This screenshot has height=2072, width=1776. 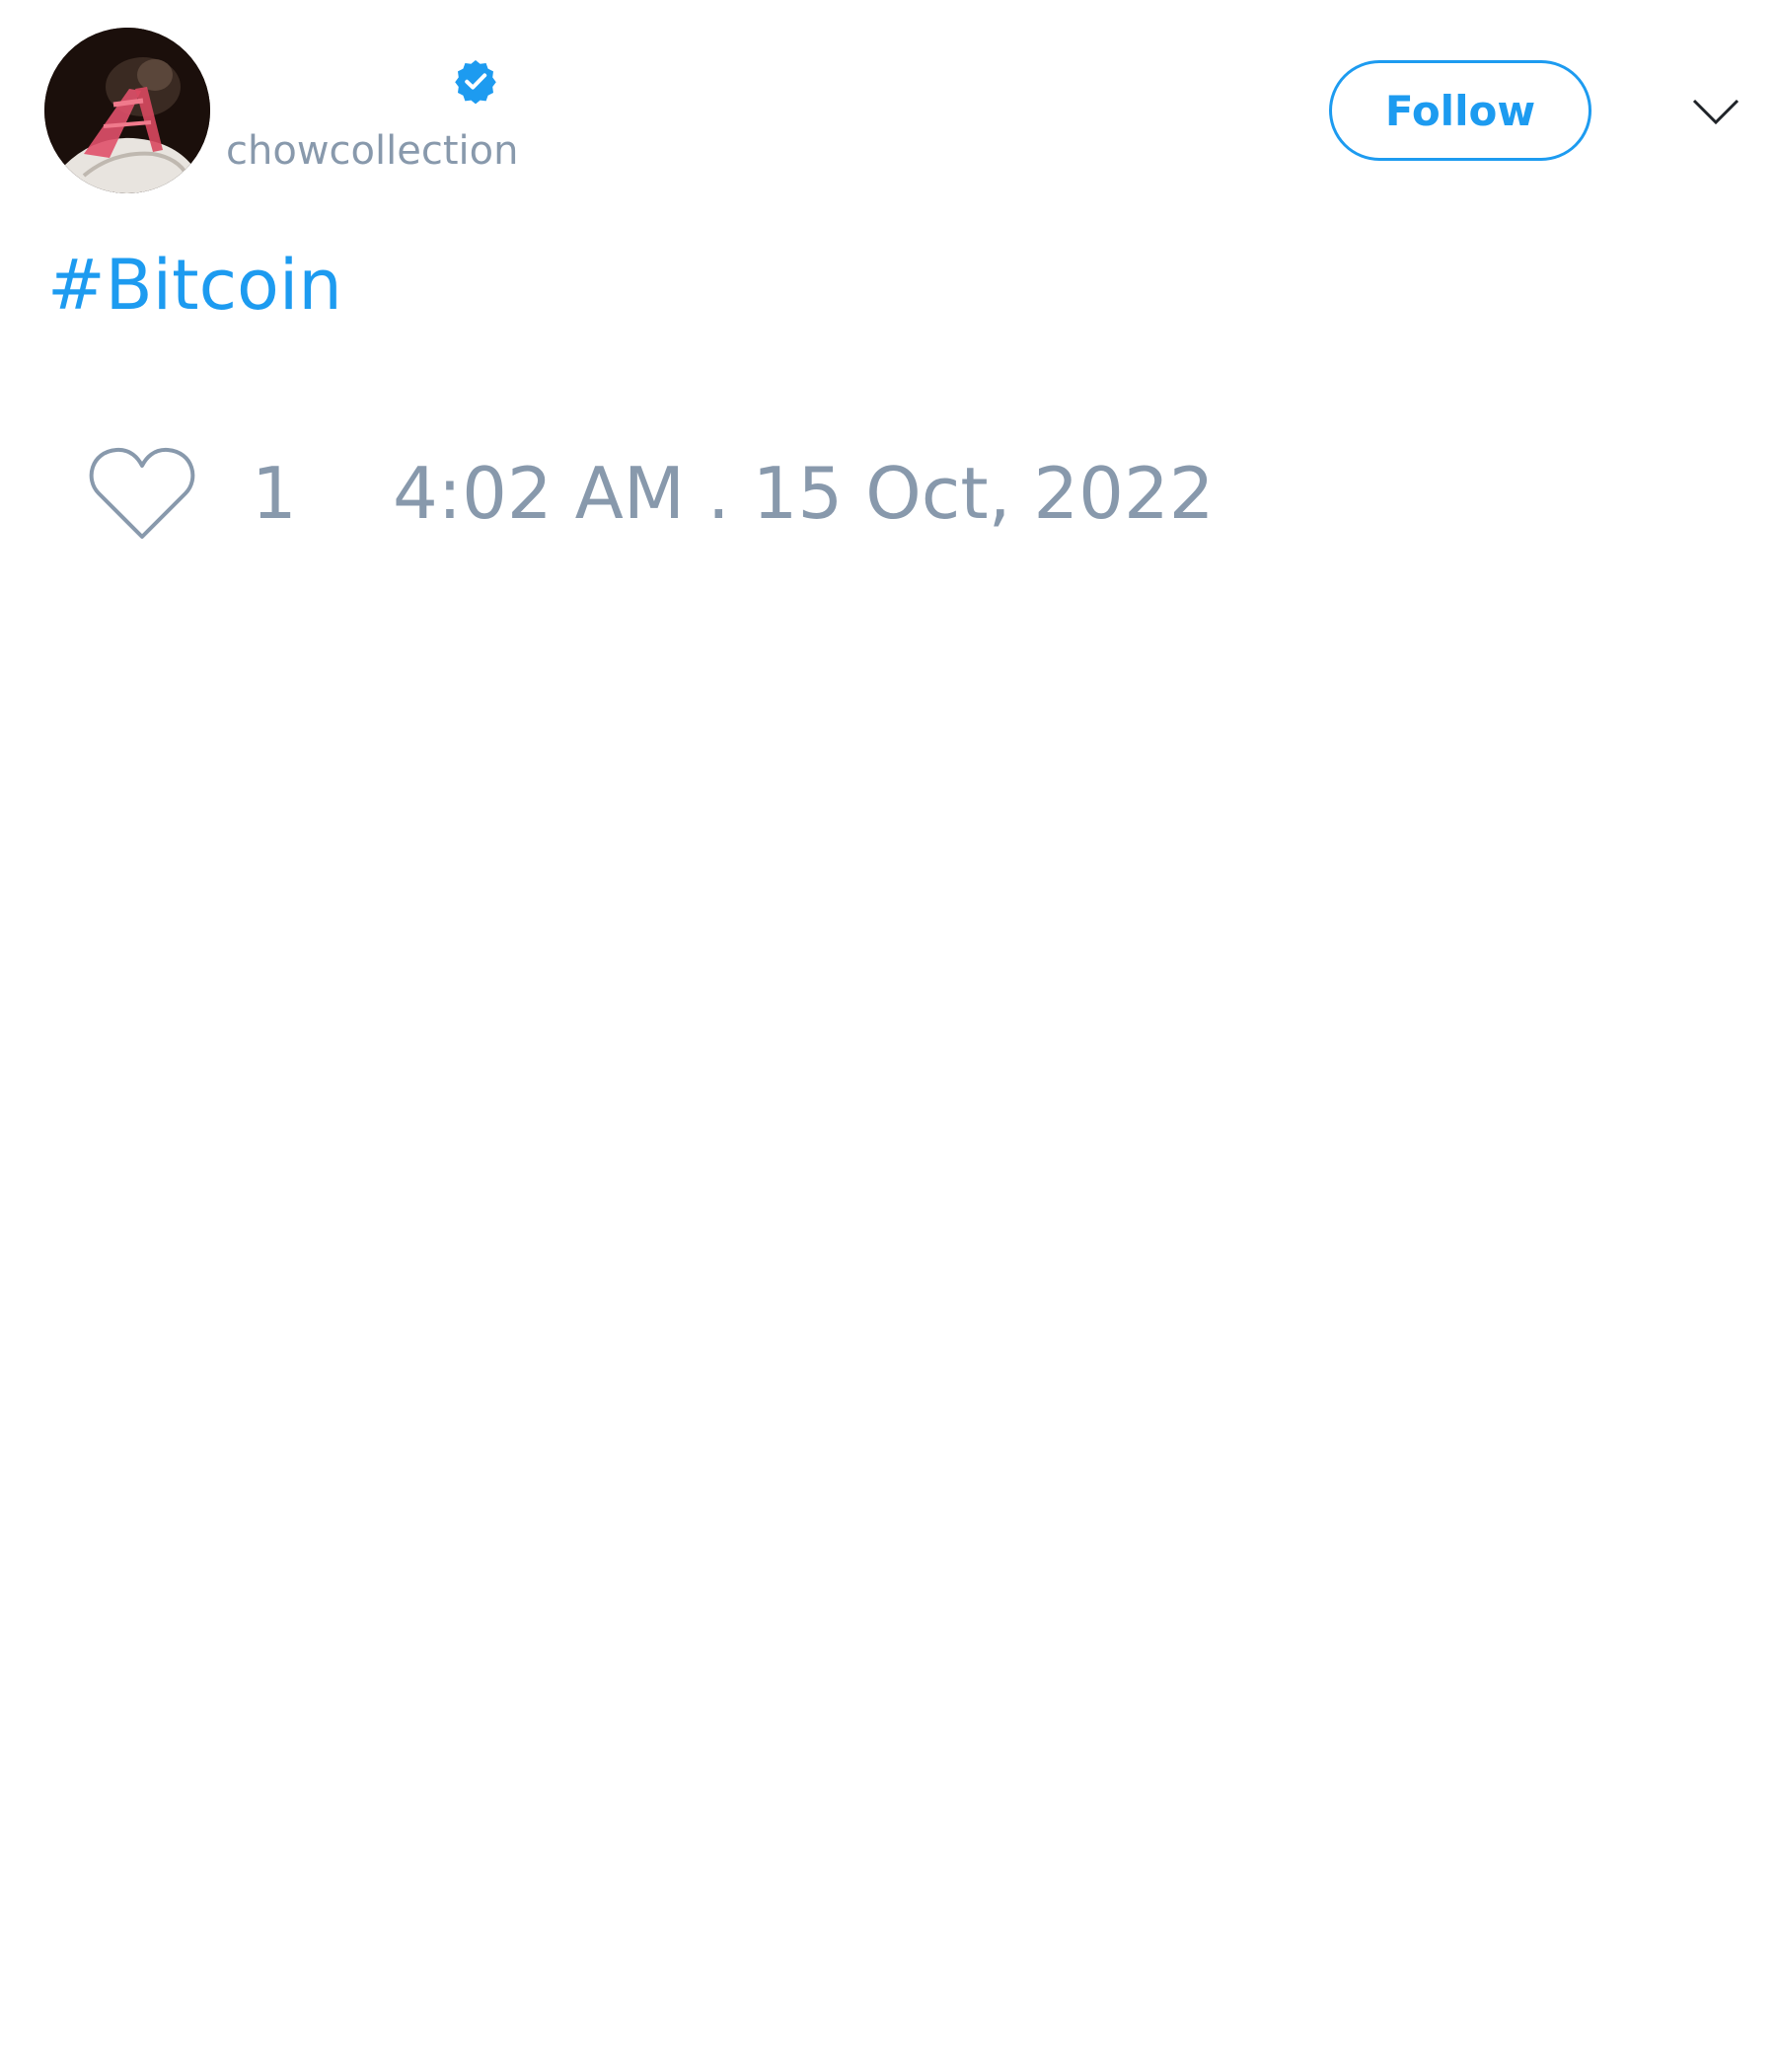 I want to click on avatar-image, so click(x=127, y=111).